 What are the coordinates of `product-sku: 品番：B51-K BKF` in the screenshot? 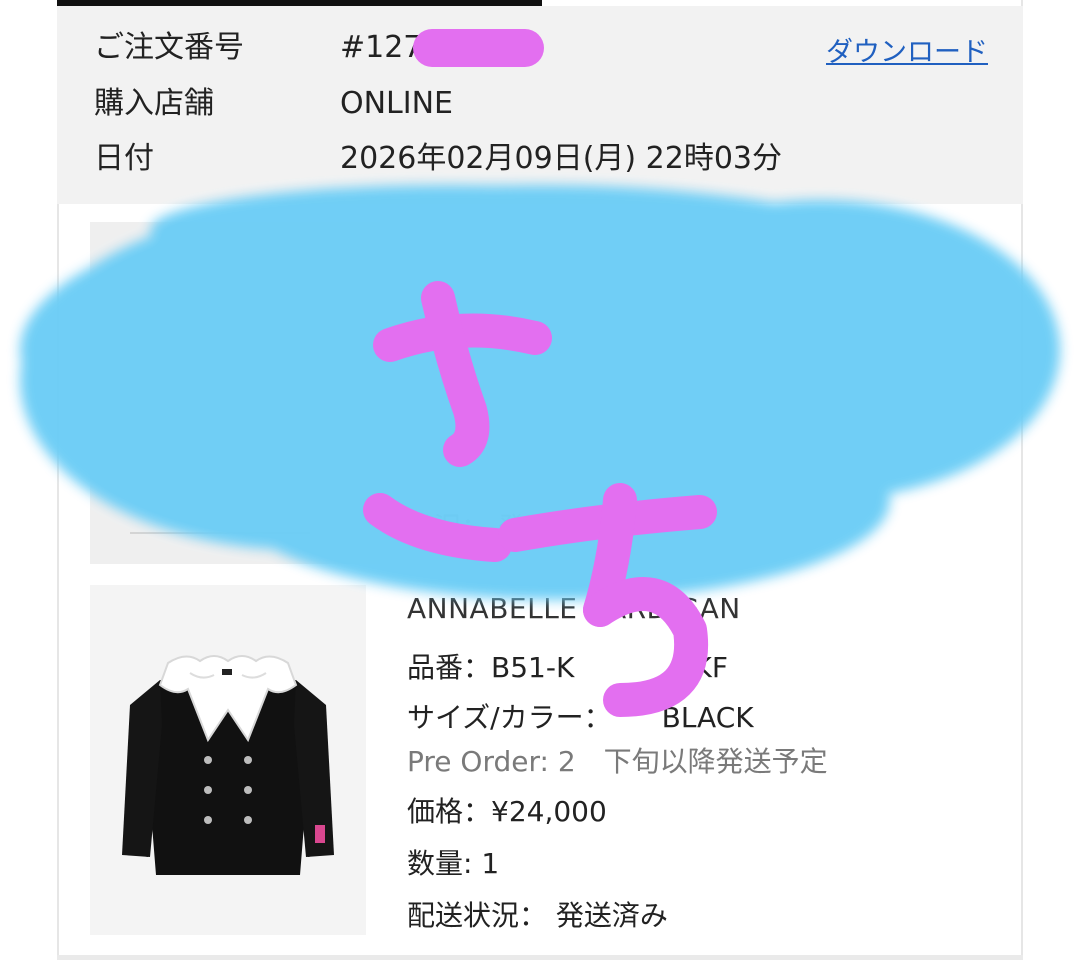 It's located at (567, 666).